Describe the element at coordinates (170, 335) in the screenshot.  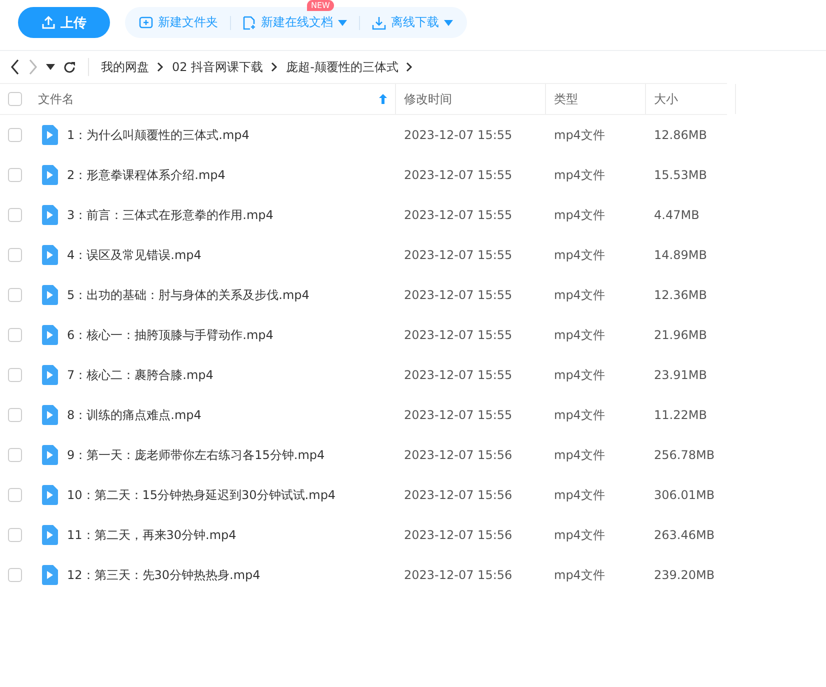
I see `file-name: 6：核心一：抽胯顶膝与手臂动作.mp4` at that location.